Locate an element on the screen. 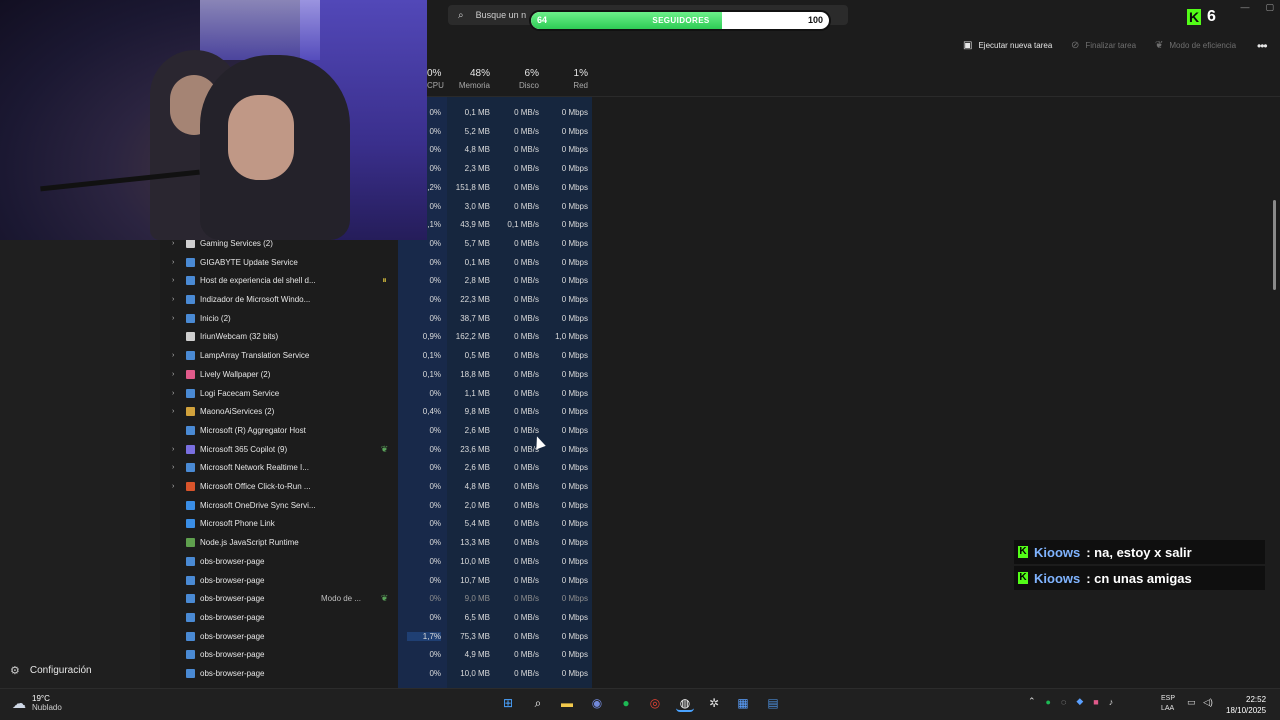 The image size is (1280, 720). discord-icon: ◉ is located at coordinates (597, 703).